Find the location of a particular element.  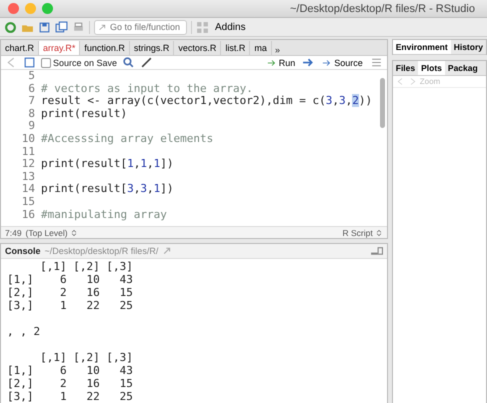

console-path: ~/Desktop/desktop/R files/R/ is located at coordinates (101, 251).